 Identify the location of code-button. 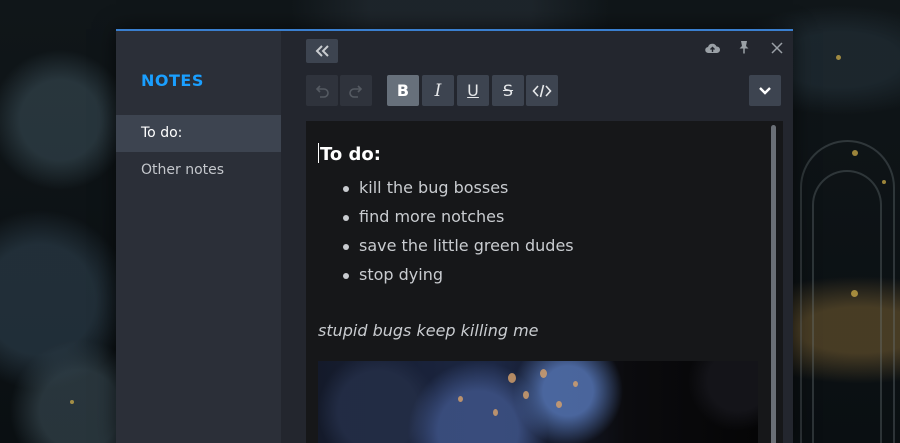
(542, 90).